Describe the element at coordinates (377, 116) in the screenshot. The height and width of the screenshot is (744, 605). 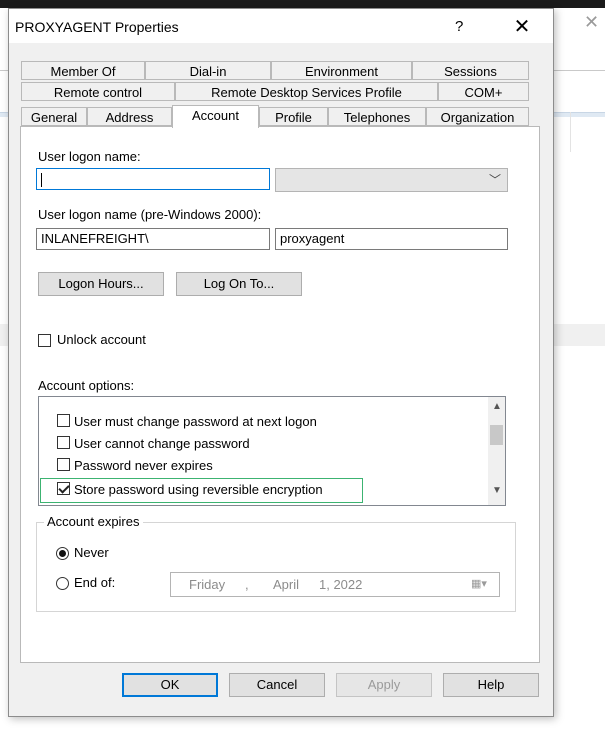
I see `tab-telephones: Telephones` at that location.